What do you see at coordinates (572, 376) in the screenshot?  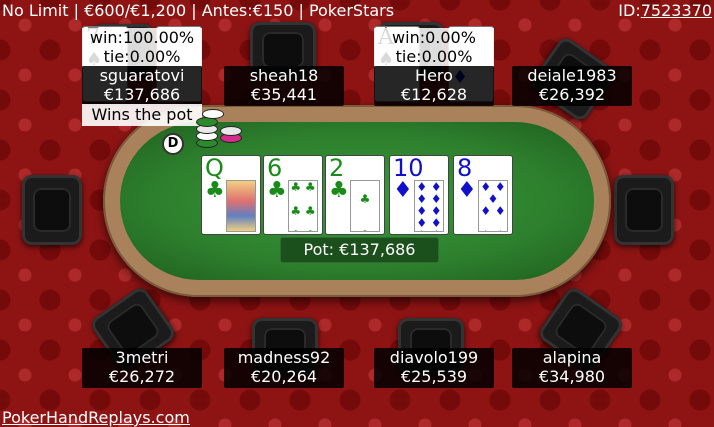 I see `player-stack: €34,980` at bounding box center [572, 376].